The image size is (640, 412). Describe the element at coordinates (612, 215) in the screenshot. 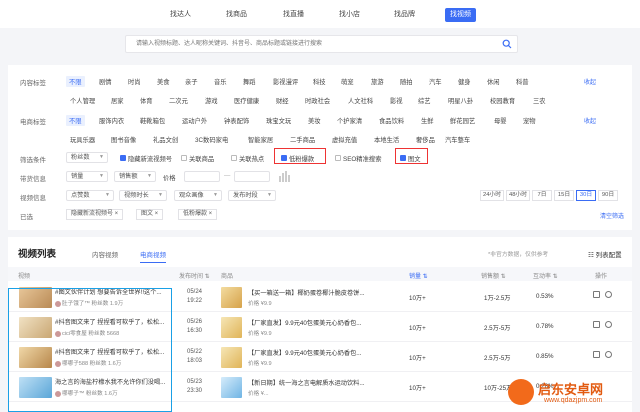

I see `clear-filters-link: 清空筛选` at that location.